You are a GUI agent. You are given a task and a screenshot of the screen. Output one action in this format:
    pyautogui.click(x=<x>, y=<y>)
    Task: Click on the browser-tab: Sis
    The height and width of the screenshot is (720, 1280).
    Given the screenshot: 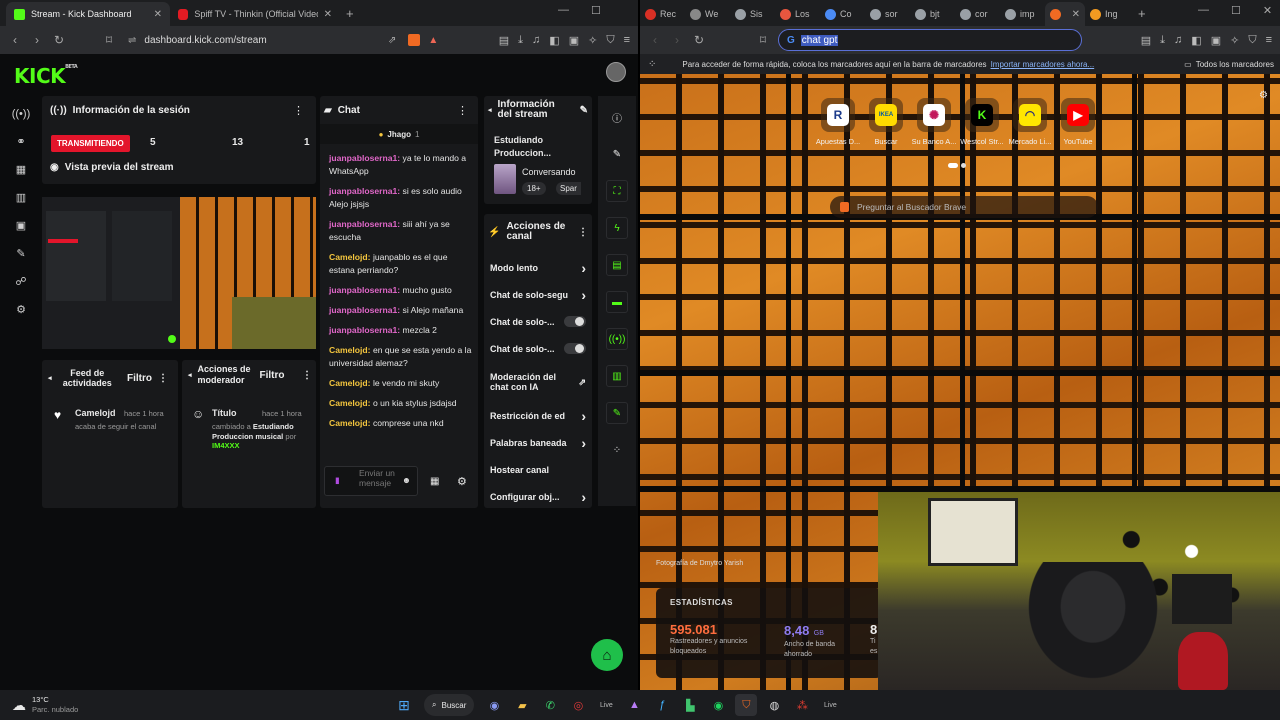 What is the action you would take?
    pyautogui.click(x=752, y=14)
    